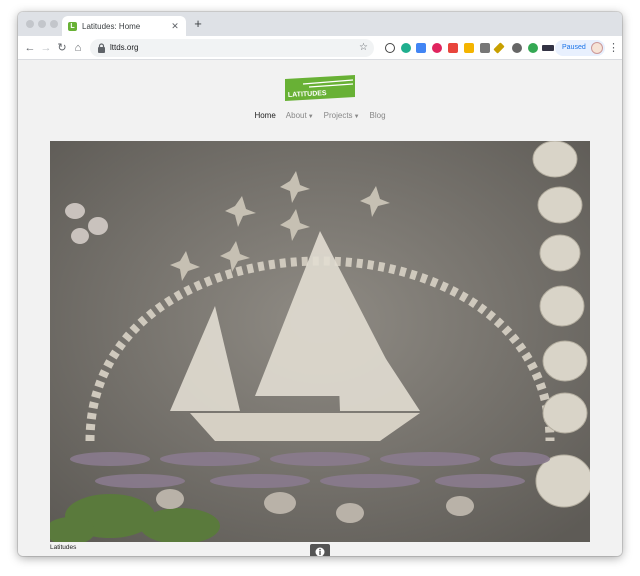 This screenshot has width=640, height=576. What do you see at coordinates (363, 48) in the screenshot?
I see `star-icon: ☆` at bounding box center [363, 48].